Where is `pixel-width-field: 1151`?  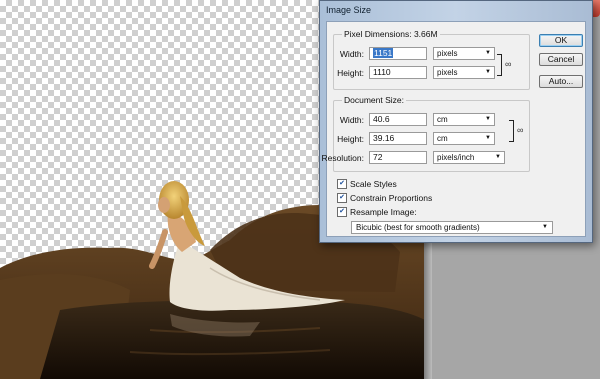
pixel-width-field: 1151 is located at coordinates (398, 53).